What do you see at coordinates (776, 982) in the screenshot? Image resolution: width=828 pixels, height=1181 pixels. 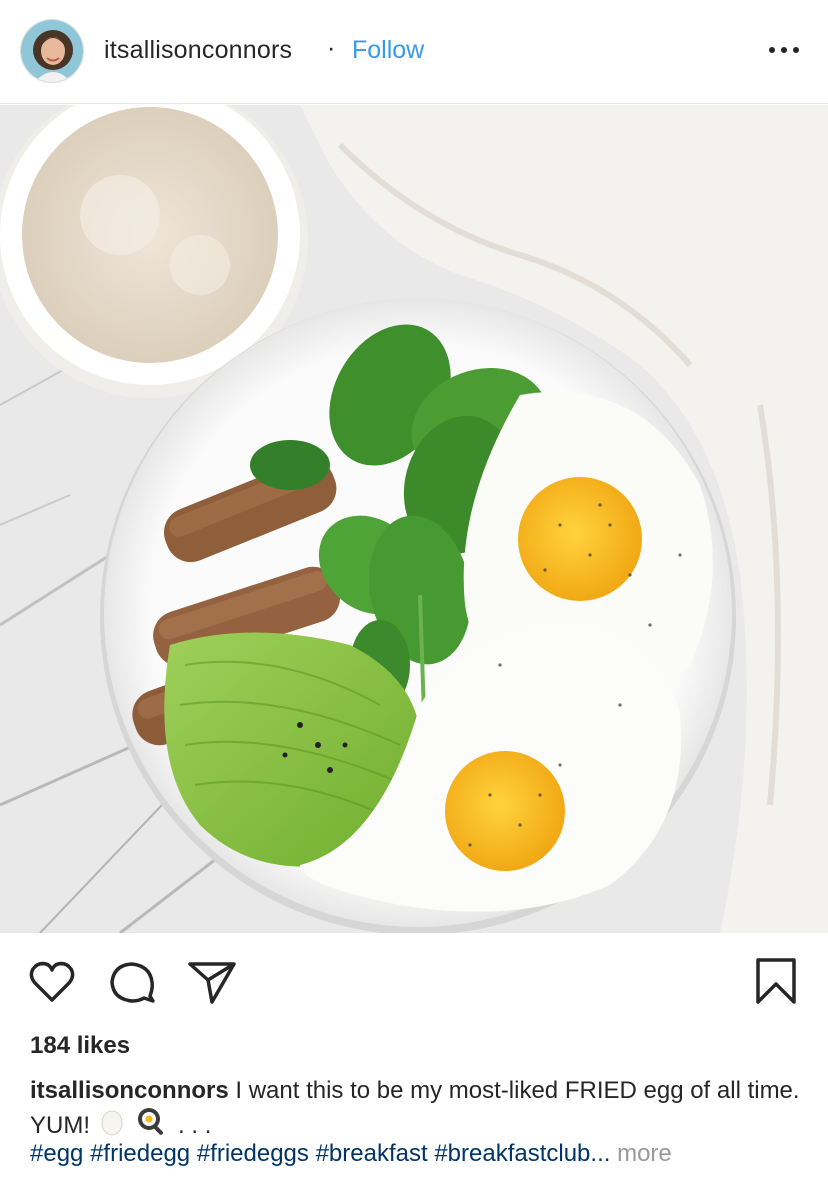 I see `bookmark-icon` at bounding box center [776, 982].